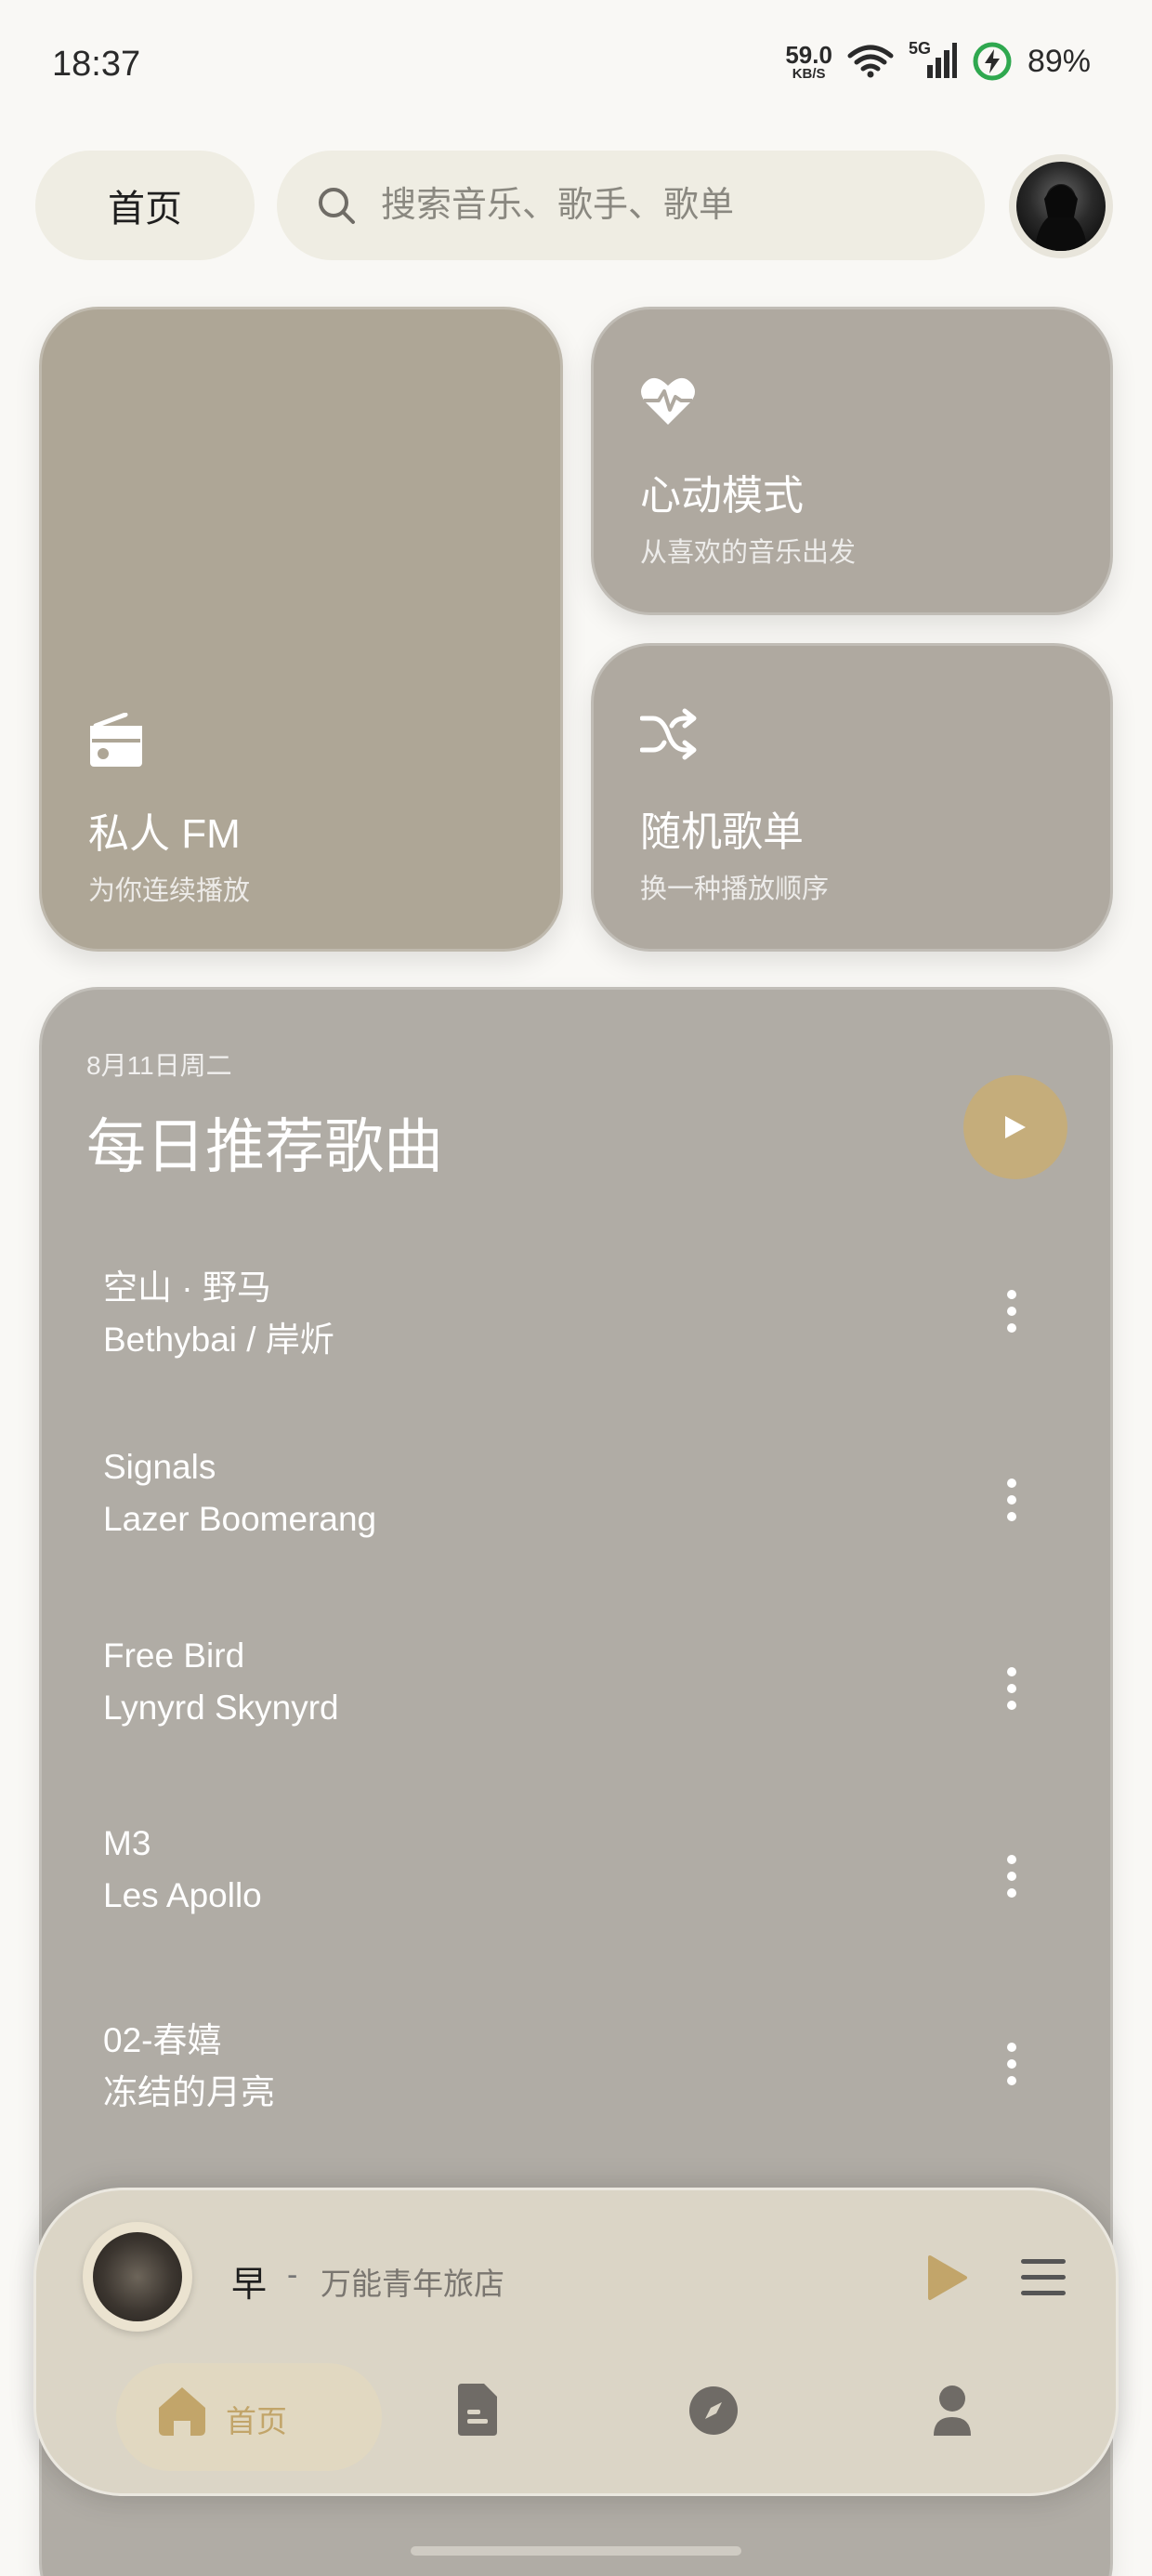 The image size is (1152, 2576). What do you see at coordinates (256, 2419) in the screenshot?
I see `nav-home-label: 首页` at bounding box center [256, 2419].